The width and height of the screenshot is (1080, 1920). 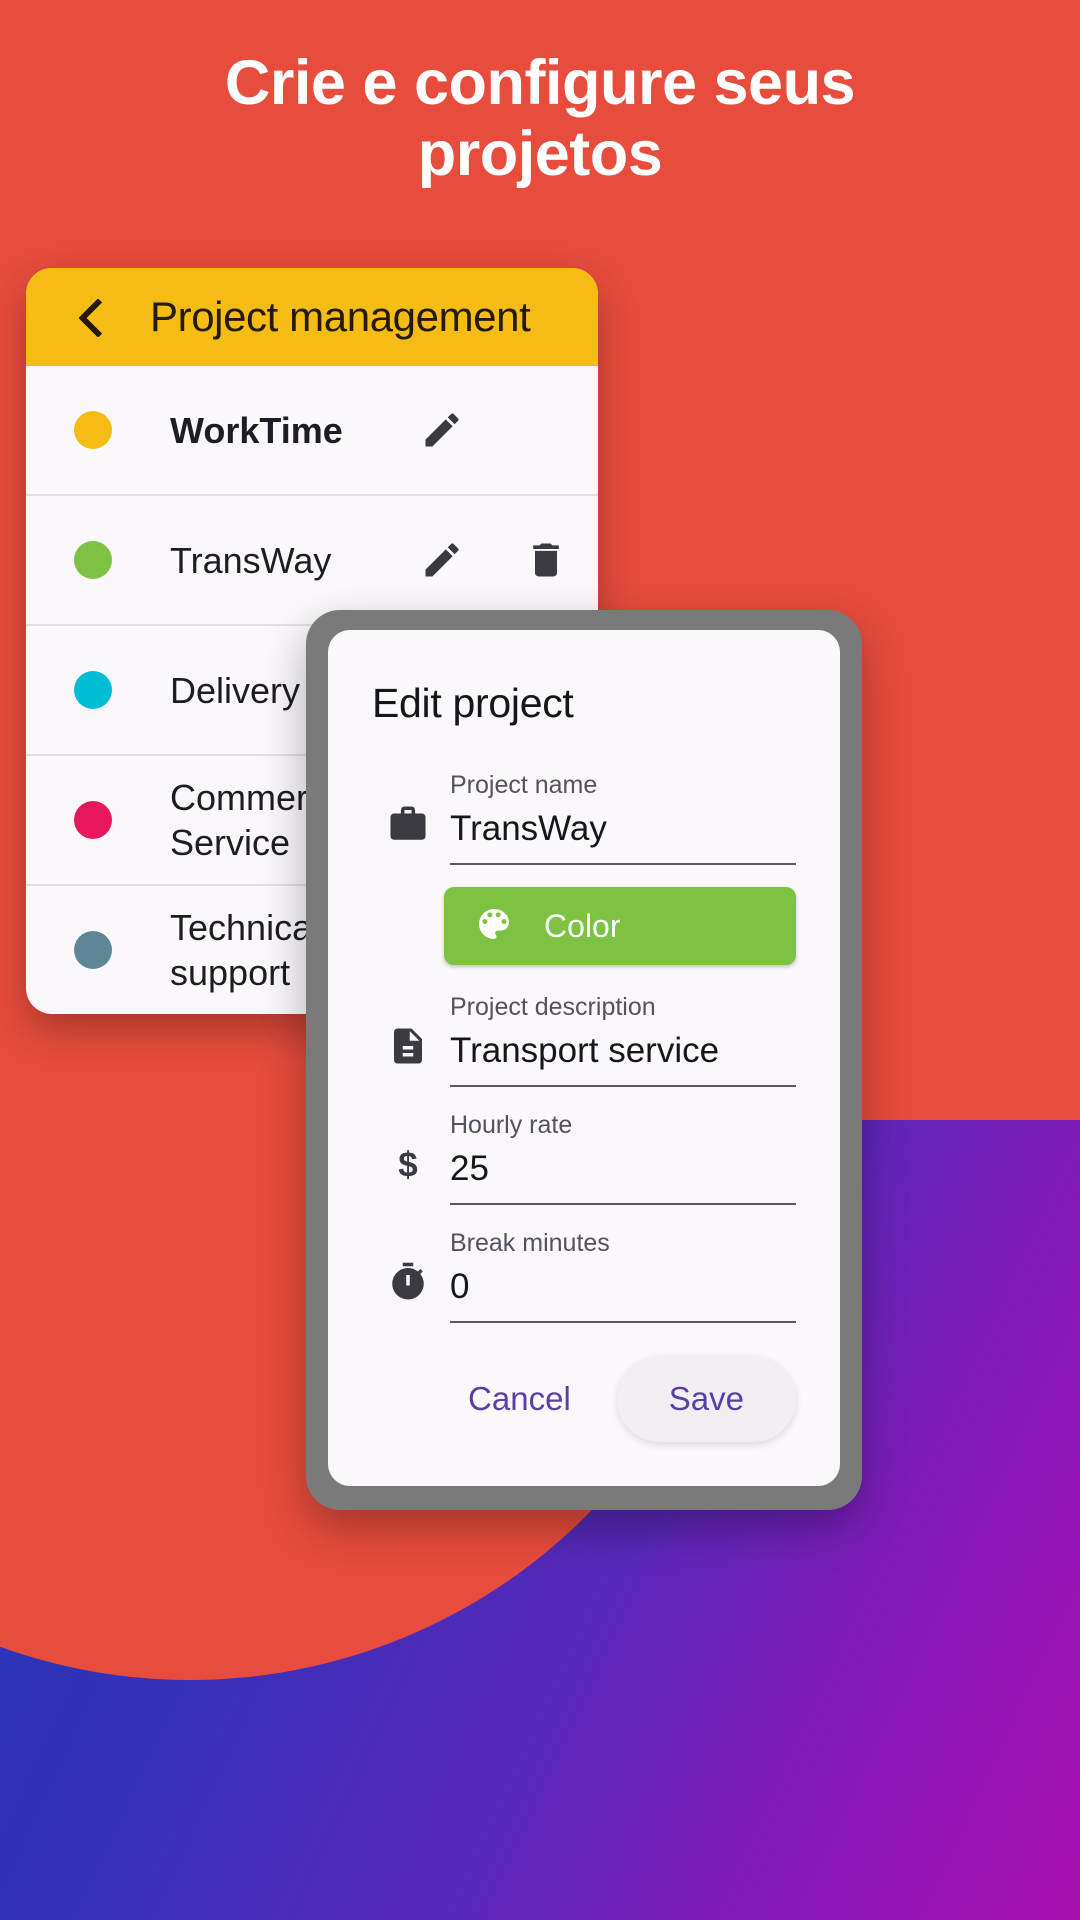 What do you see at coordinates (582, 925) in the screenshot?
I see `color-button-label: Color` at bounding box center [582, 925].